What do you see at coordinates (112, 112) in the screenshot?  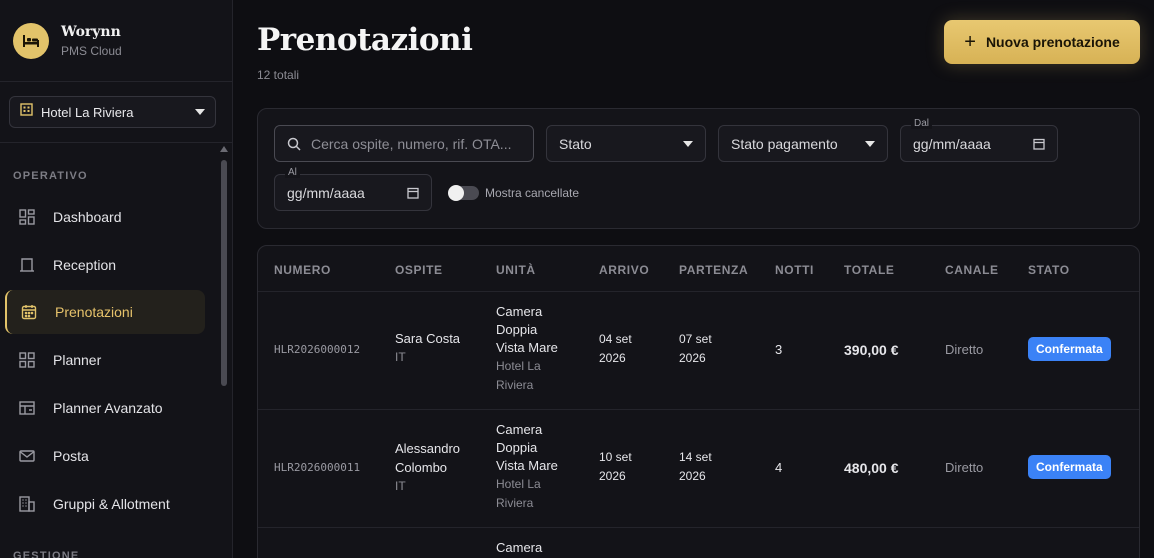 I see `hotel-selector: Hotel La Riviera` at bounding box center [112, 112].